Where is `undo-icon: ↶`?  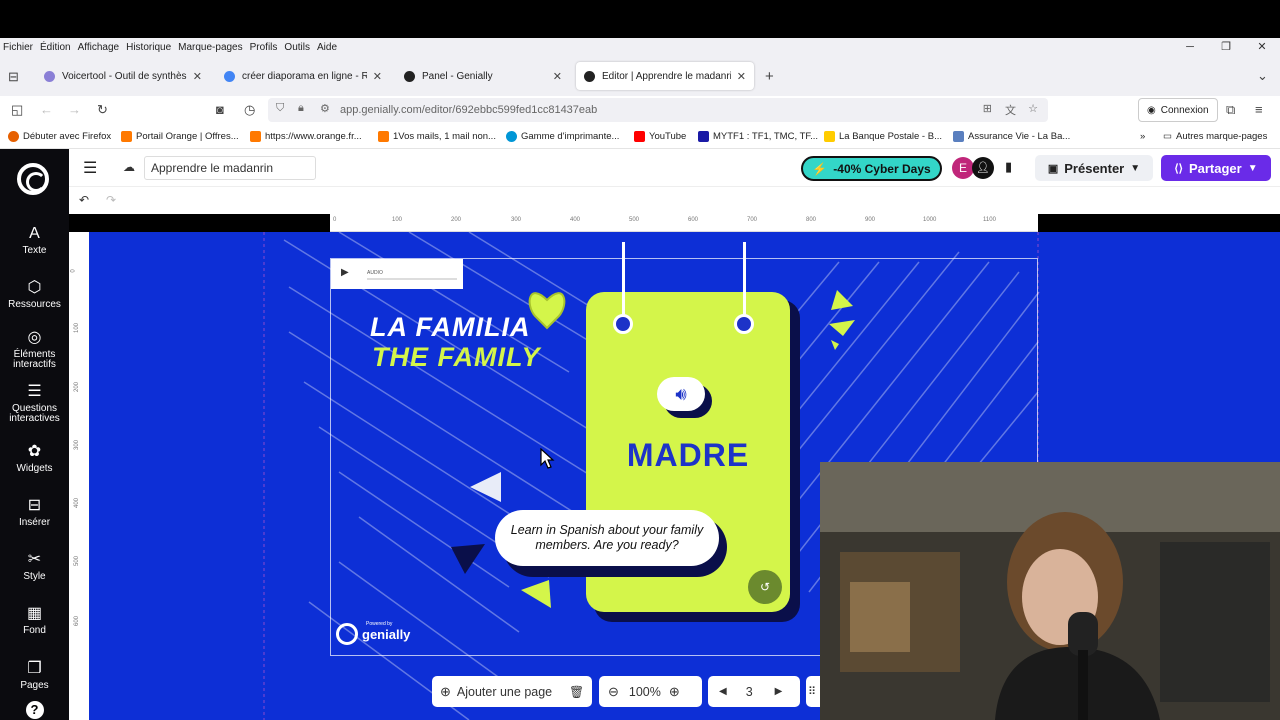
undo-icon: ↶ is located at coordinates (84, 200).